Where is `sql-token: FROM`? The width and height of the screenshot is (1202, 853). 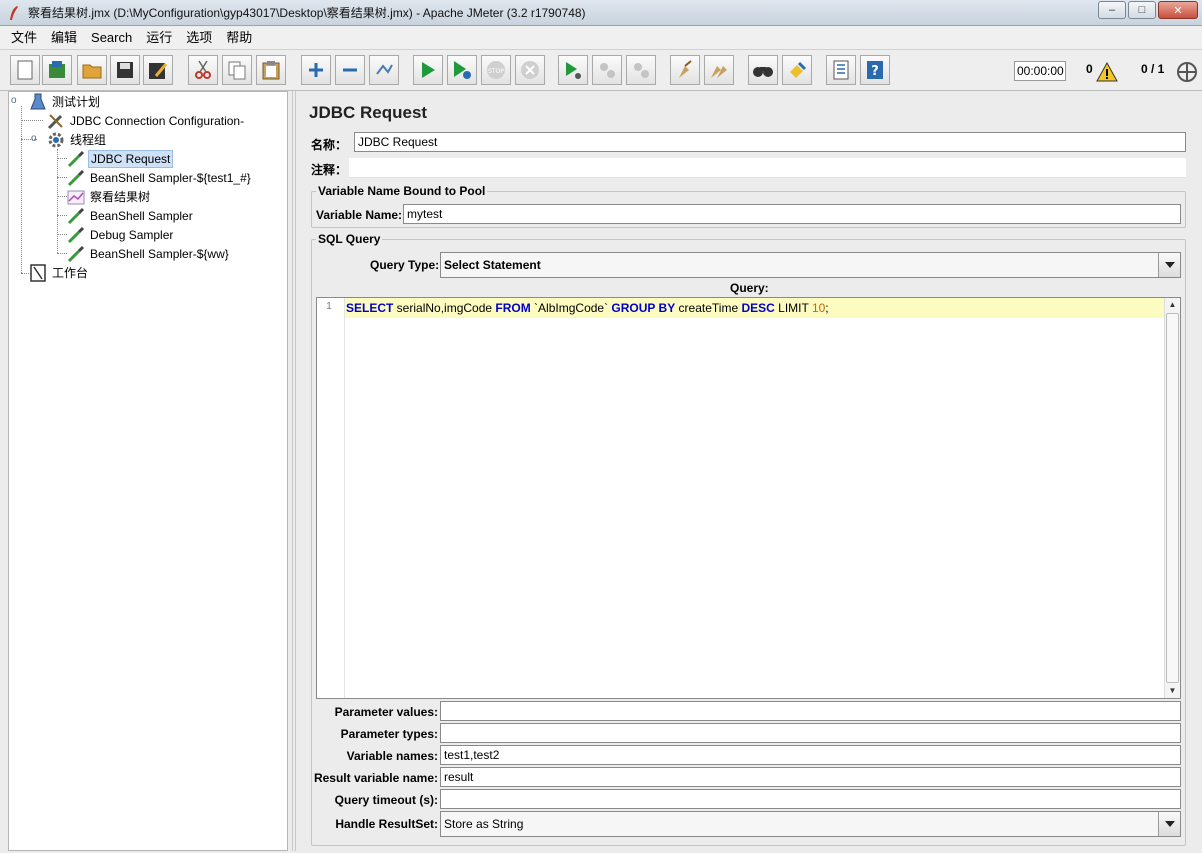 sql-token: FROM is located at coordinates (513, 308).